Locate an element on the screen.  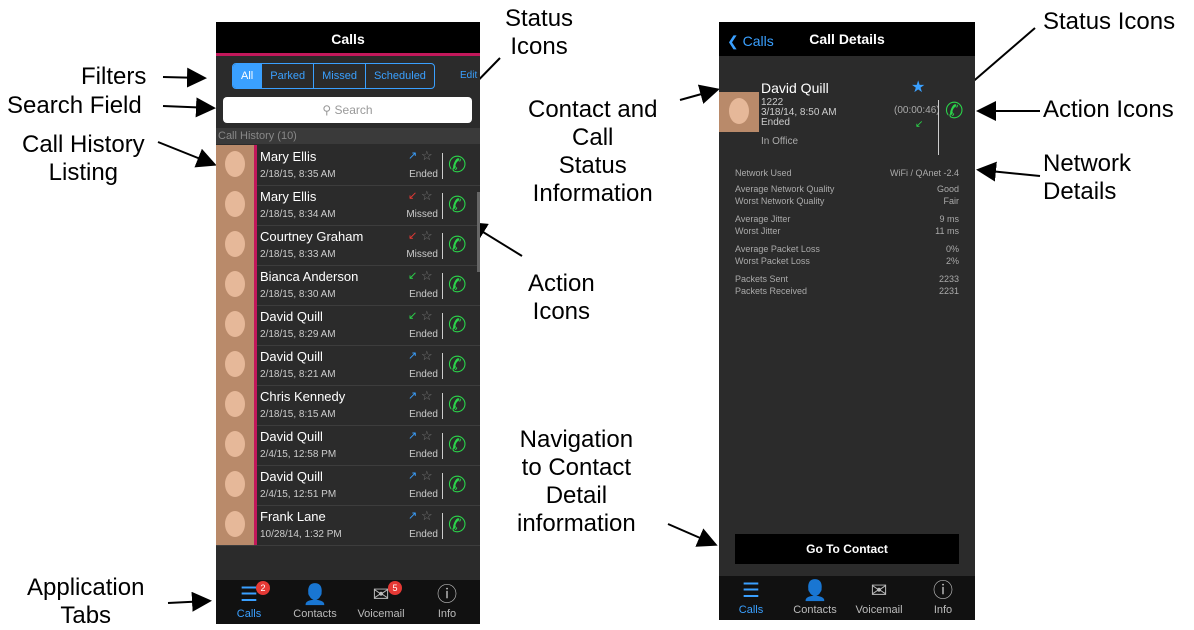
call-date: 2/18/15, 8:30 AM is located at coordinates (298, 294).